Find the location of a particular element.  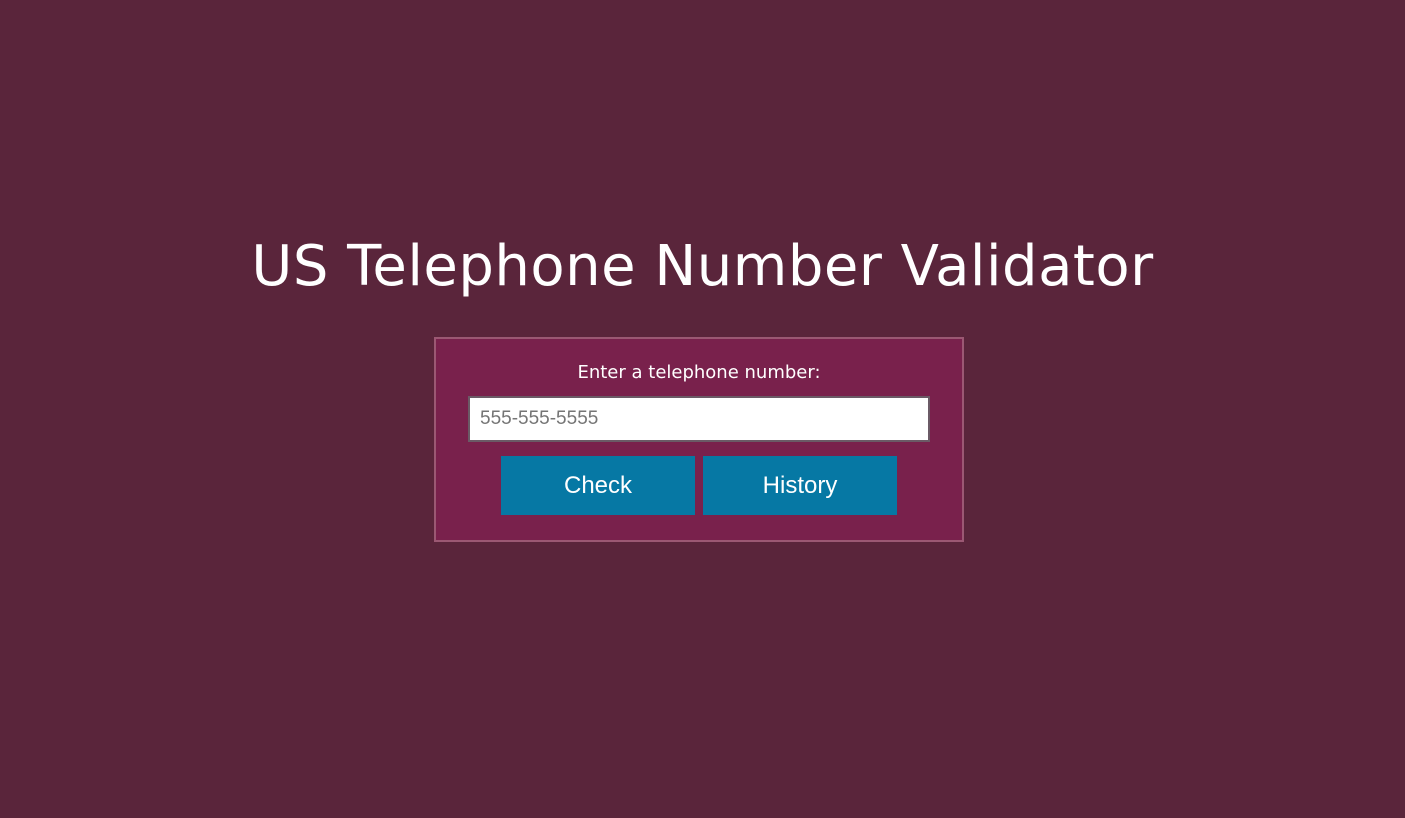

check-button: Check is located at coordinates (598, 485).